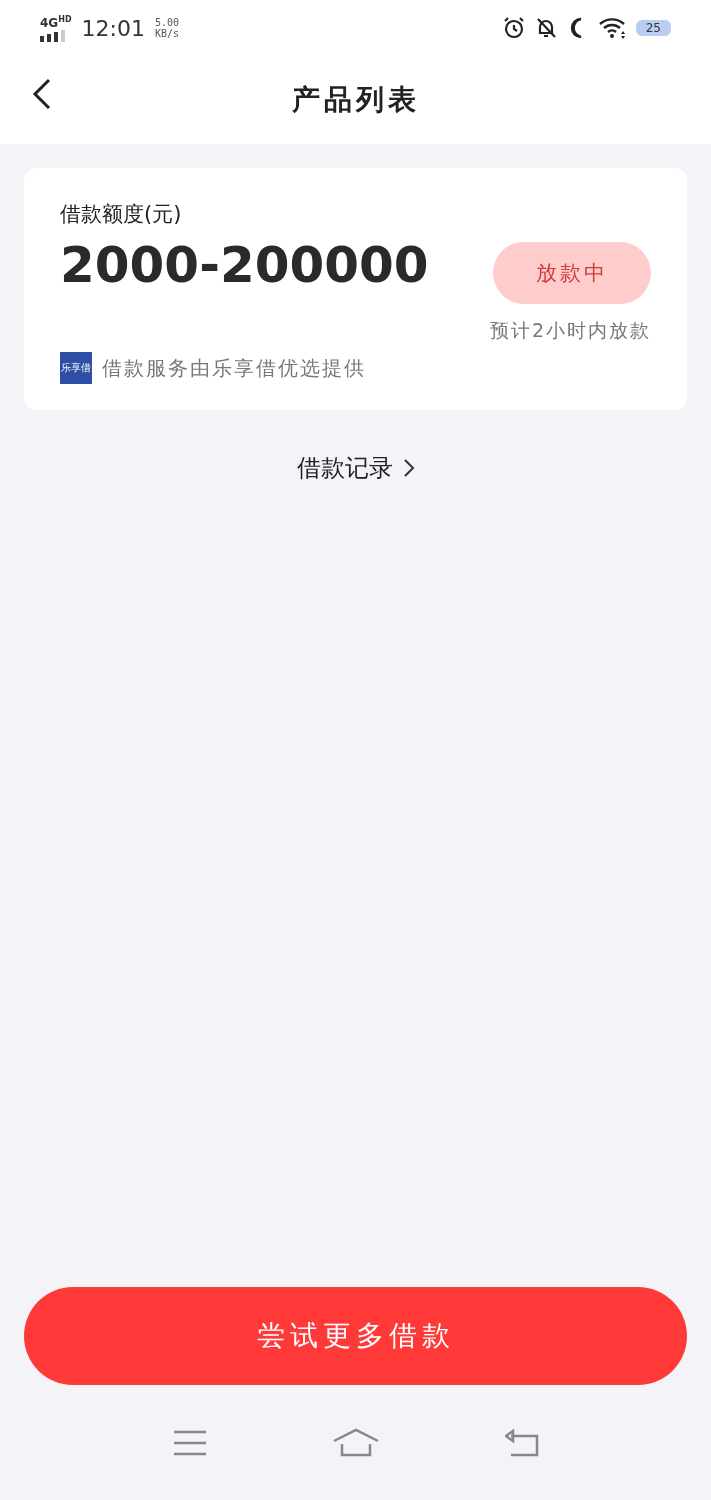 Image resolution: width=711 pixels, height=1500 pixels. What do you see at coordinates (408, 468) in the screenshot?
I see `chevron-right-icon` at bounding box center [408, 468].